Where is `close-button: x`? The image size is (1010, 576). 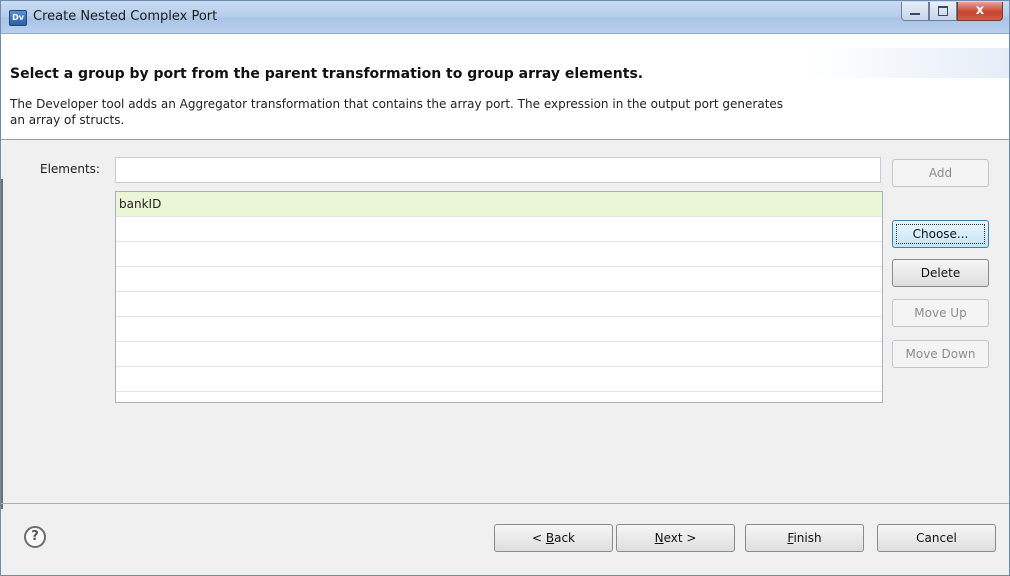
close-button: x is located at coordinates (980, 11).